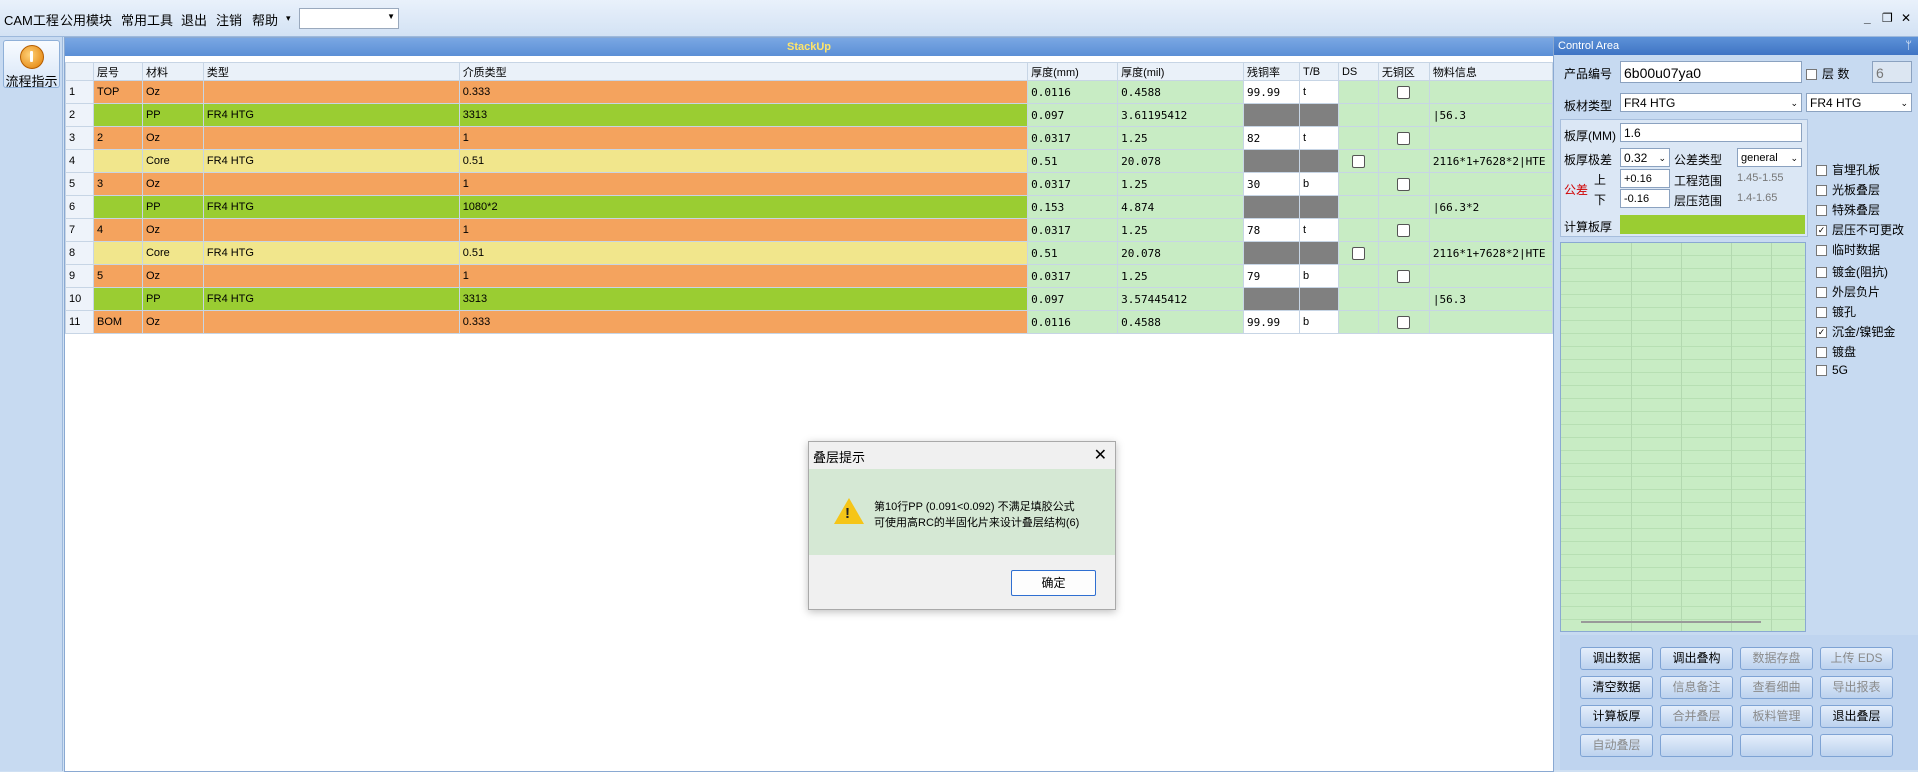  What do you see at coordinates (1860, 229) in the screenshot?
I see `option-checkbox: ✓ 层压不可更改` at bounding box center [1860, 229].